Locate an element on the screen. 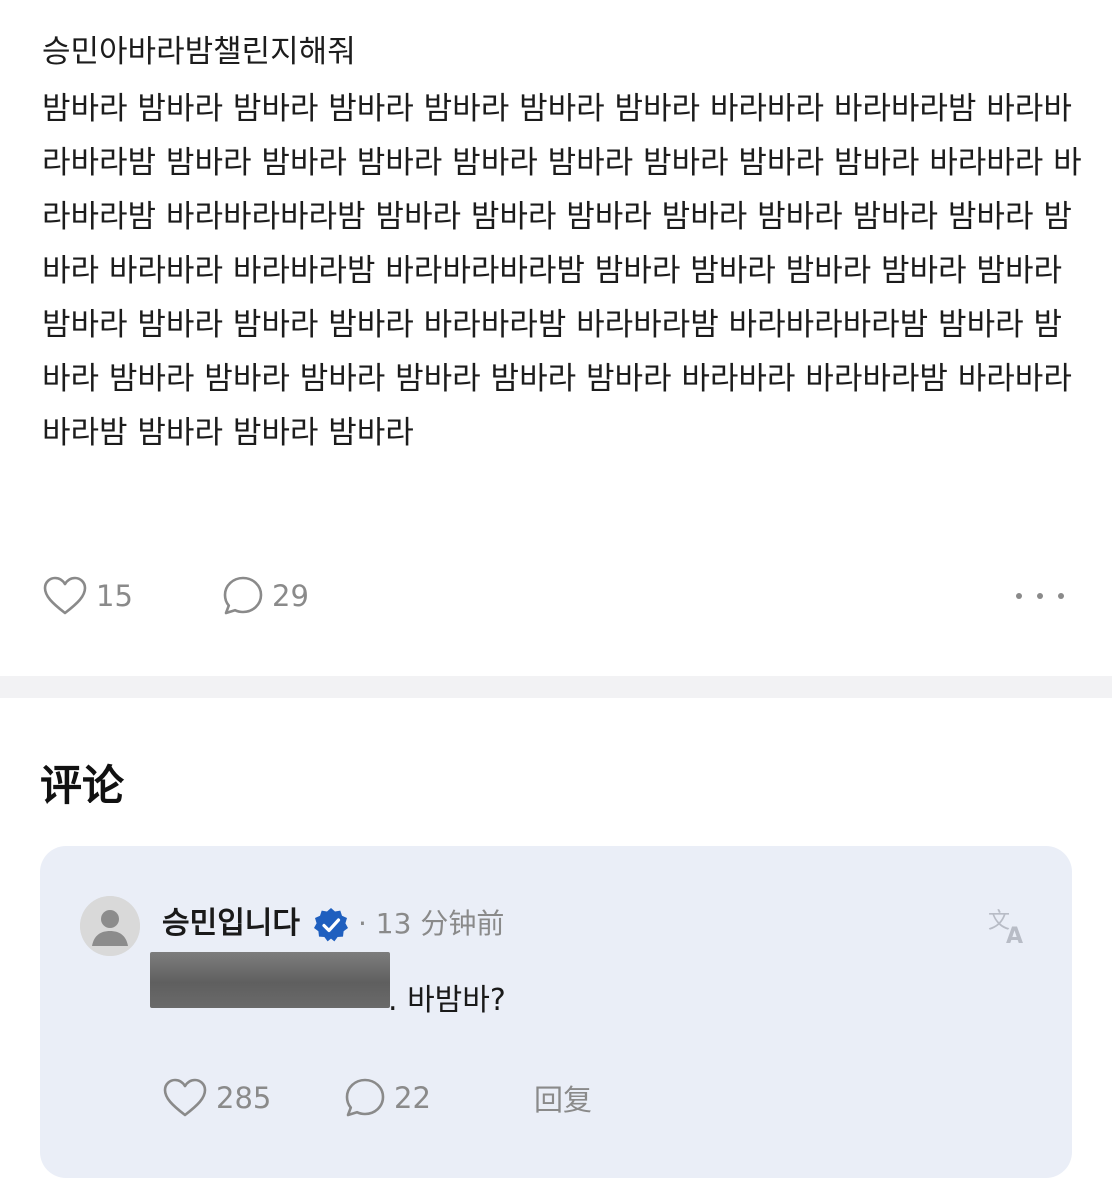  post-actions: 15 29 is located at coordinates (557, 596).